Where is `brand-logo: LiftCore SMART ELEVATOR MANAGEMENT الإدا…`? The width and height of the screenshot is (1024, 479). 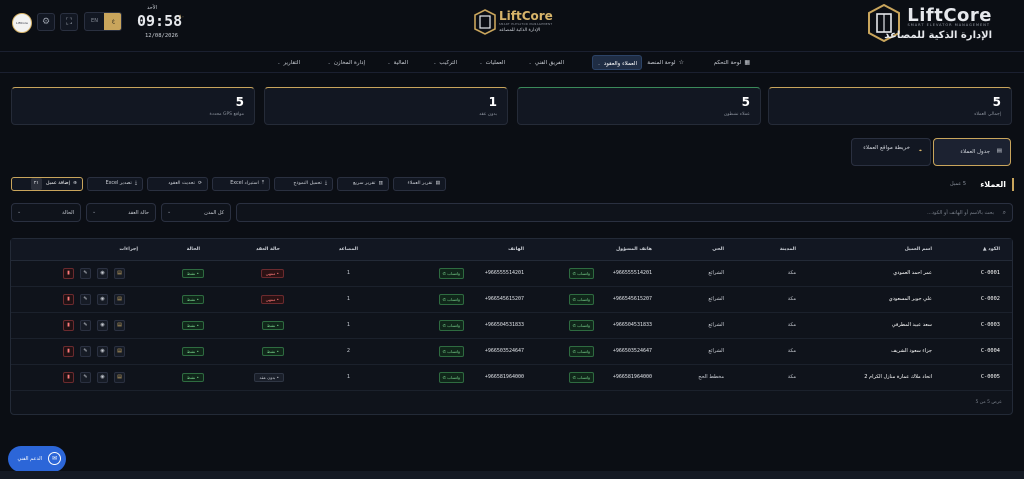 brand-logo: LiftCore SMART ELEVATOR MANAGEMENT الإدا… is located at coordinates (938, 24).